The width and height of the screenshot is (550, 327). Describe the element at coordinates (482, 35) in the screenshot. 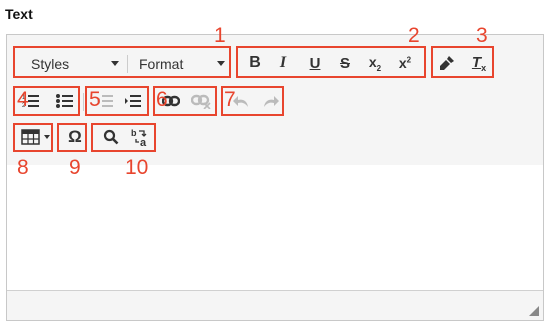

I see `callout-number-3: 3` at that location.